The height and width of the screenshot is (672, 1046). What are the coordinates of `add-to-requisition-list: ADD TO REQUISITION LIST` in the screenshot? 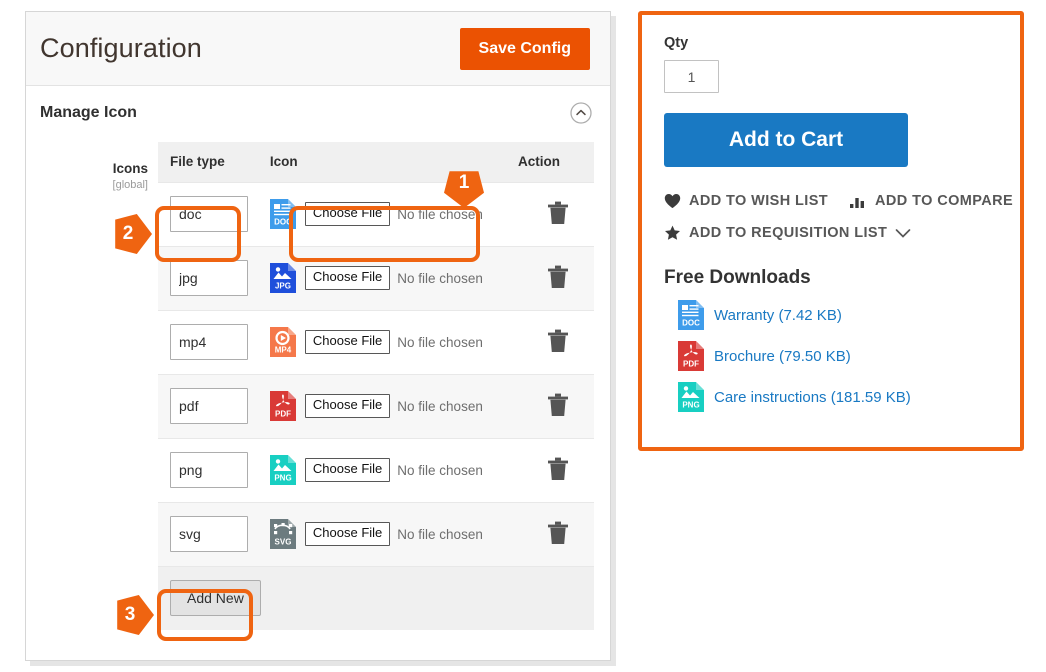 It's located at (831, 233).